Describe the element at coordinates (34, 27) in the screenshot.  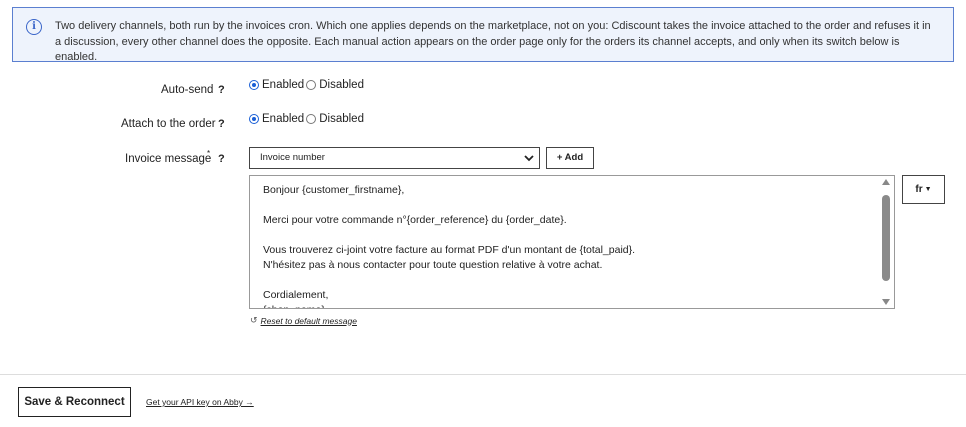
I see `info-icon: i` at that location.